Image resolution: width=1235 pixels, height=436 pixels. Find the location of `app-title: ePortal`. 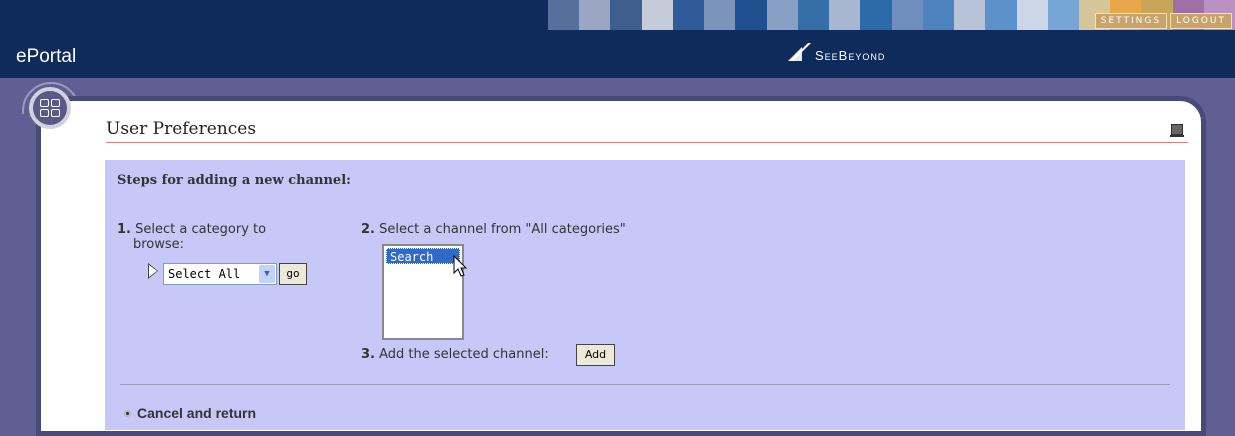

app-title: ePortal is located at coordinates (46, 56).